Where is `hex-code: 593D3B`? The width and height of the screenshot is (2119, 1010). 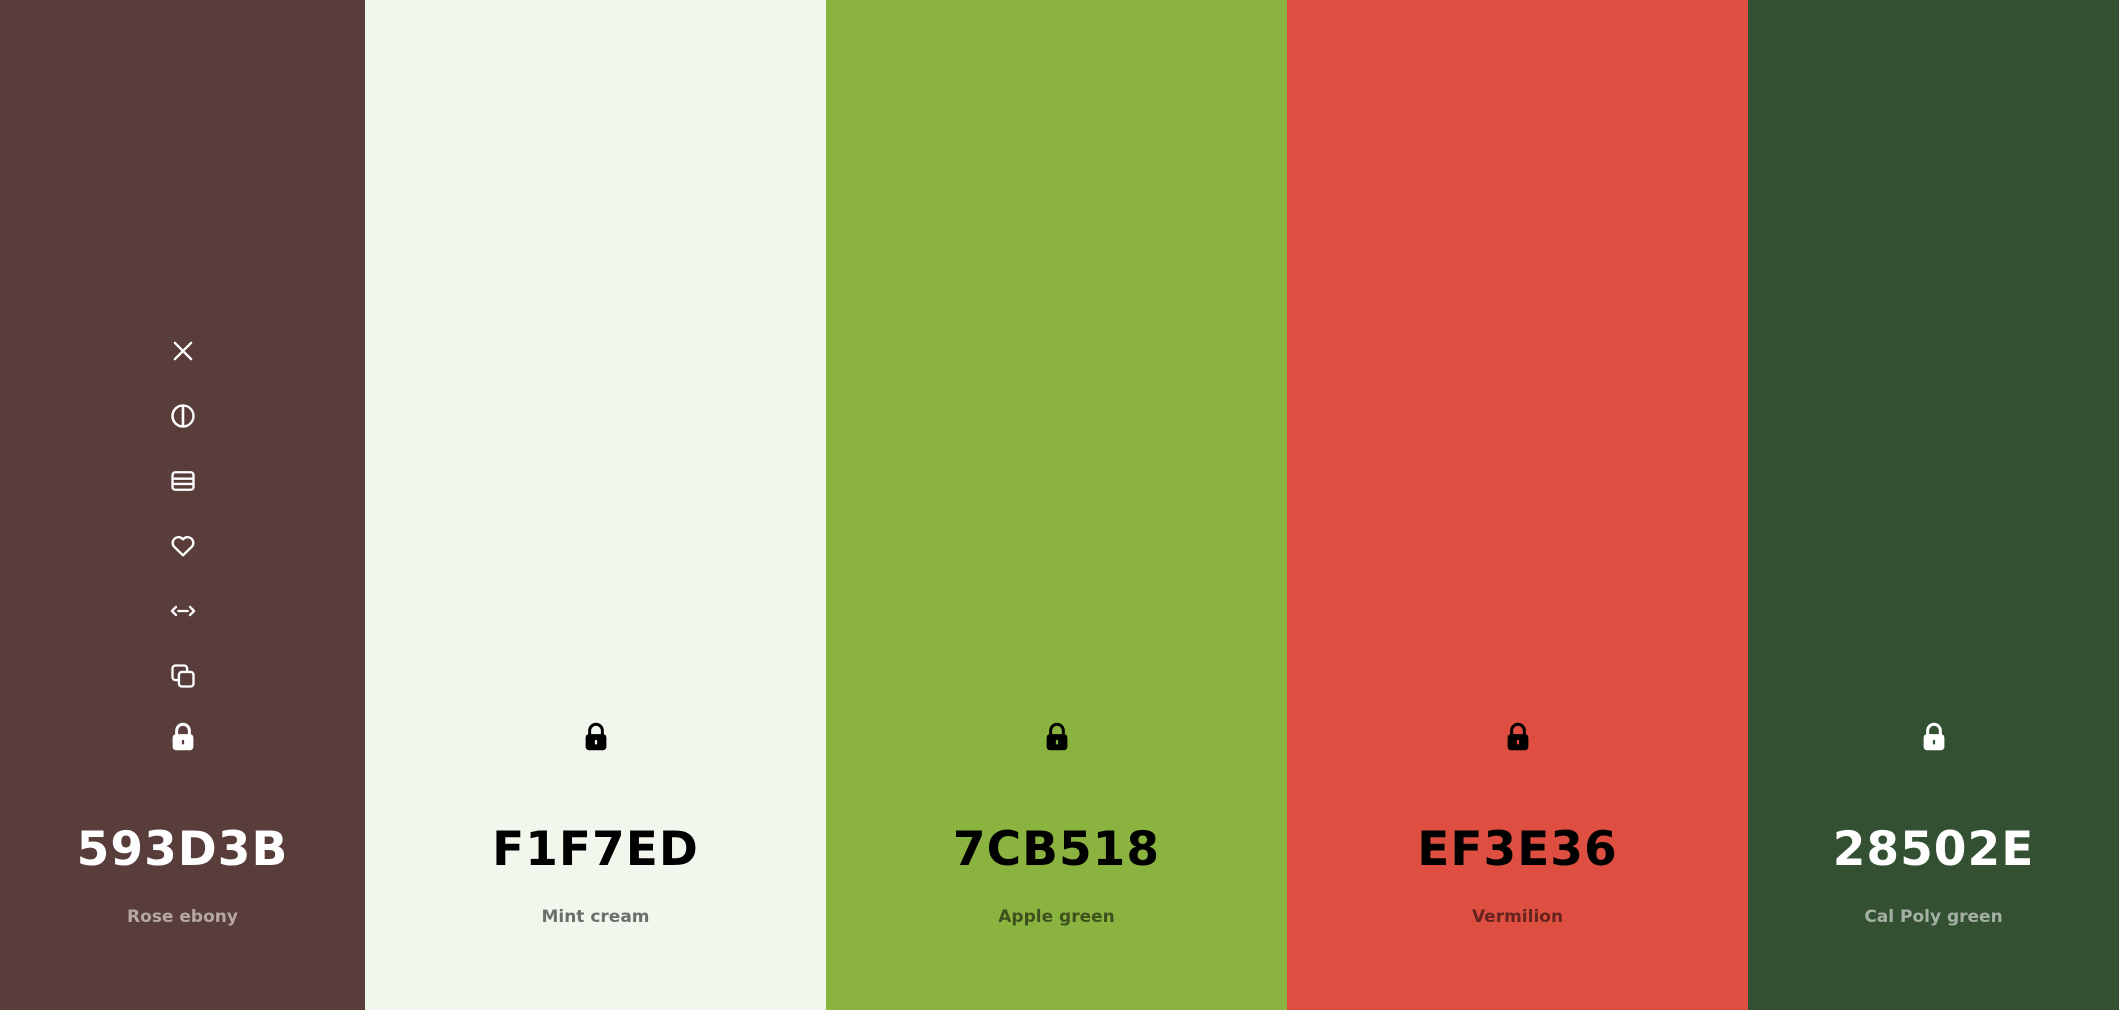
hex-code: 593D3B is located at coordinates (182, 850).